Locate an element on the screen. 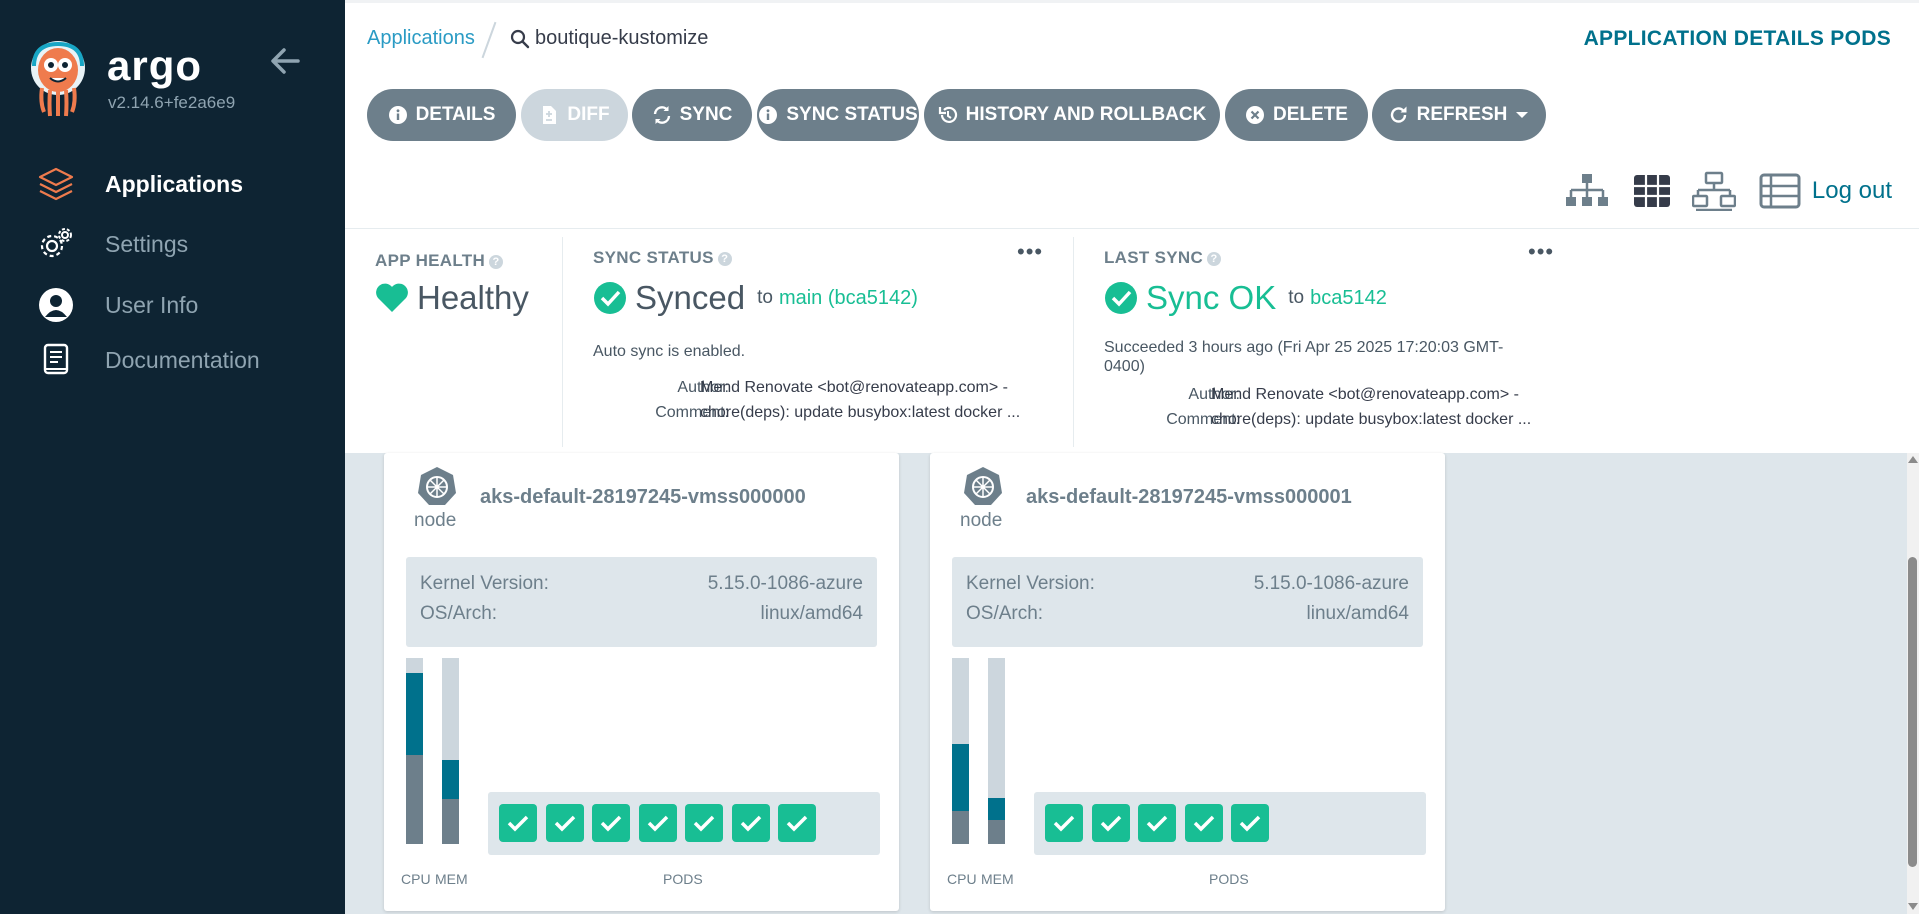 Image resolution: width=1919 pixels, height=914 pixels. pods-grid-view-icon is located at coordinates (1652, 191).